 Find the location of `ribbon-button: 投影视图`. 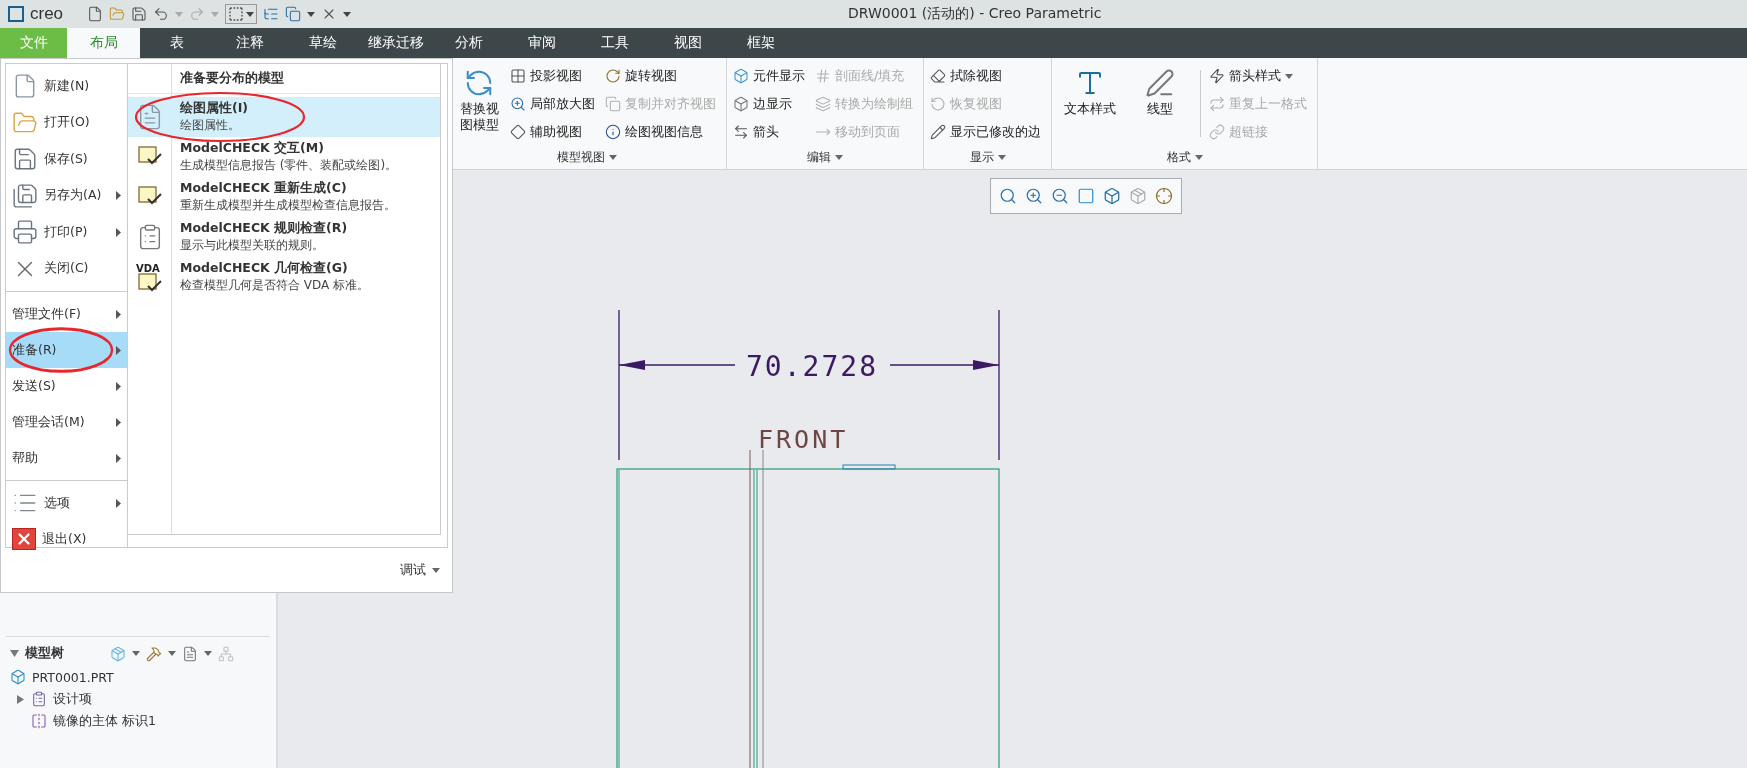

ribbon-button: 投影视图 is located at coordinates (554, 76).